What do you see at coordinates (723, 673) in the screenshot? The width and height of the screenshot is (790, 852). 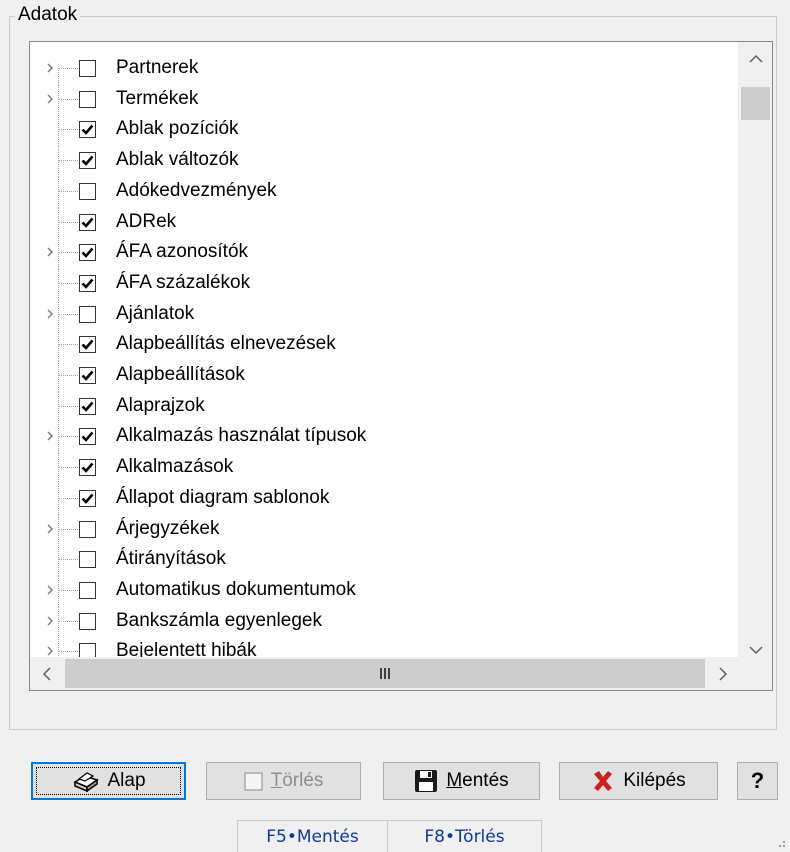 I see `scroll-right-button` at bounding box center [723, 673].